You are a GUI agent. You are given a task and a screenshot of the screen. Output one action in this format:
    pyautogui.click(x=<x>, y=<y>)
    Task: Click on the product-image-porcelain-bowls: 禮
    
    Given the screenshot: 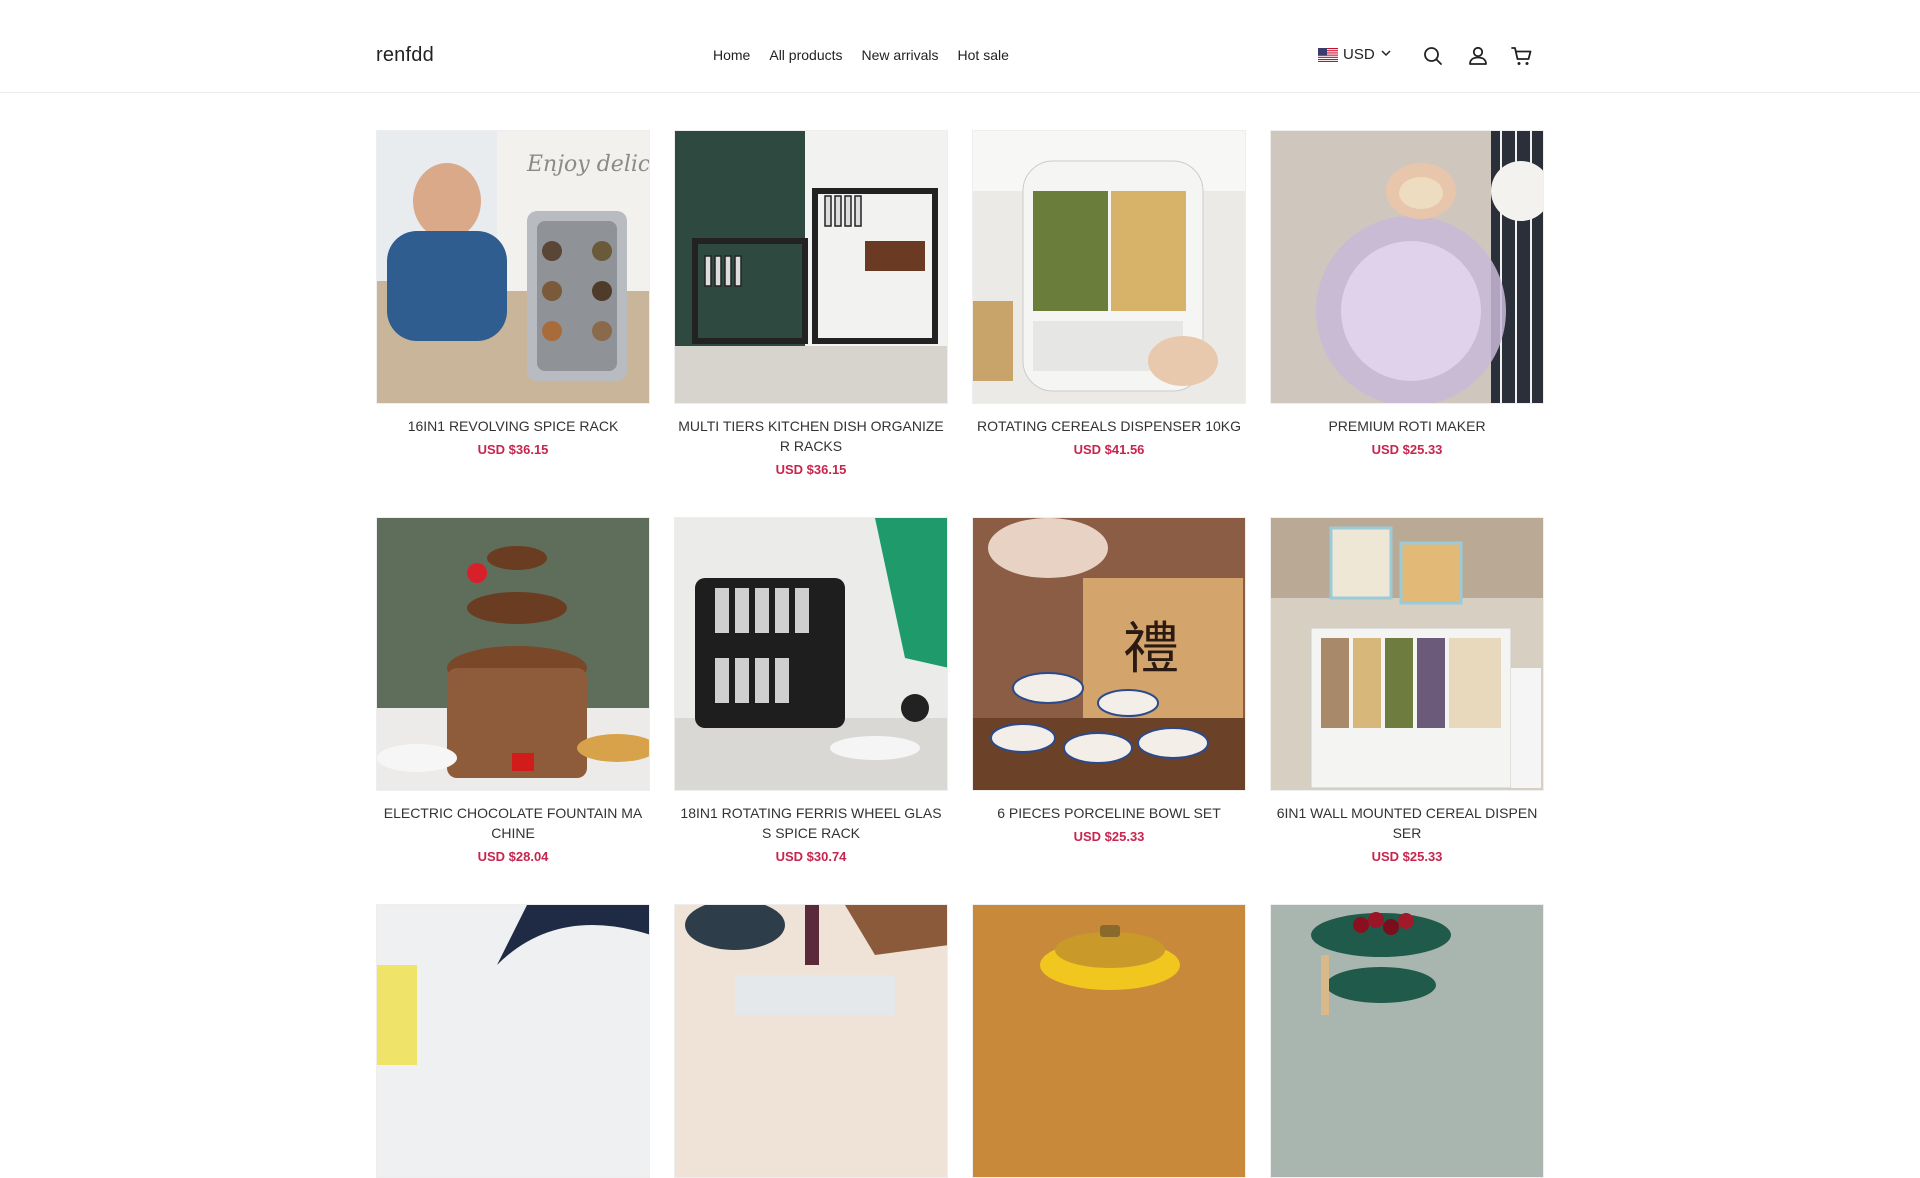 What is the action you would take?
    pyautogui.click(x=1109, y=654)
    